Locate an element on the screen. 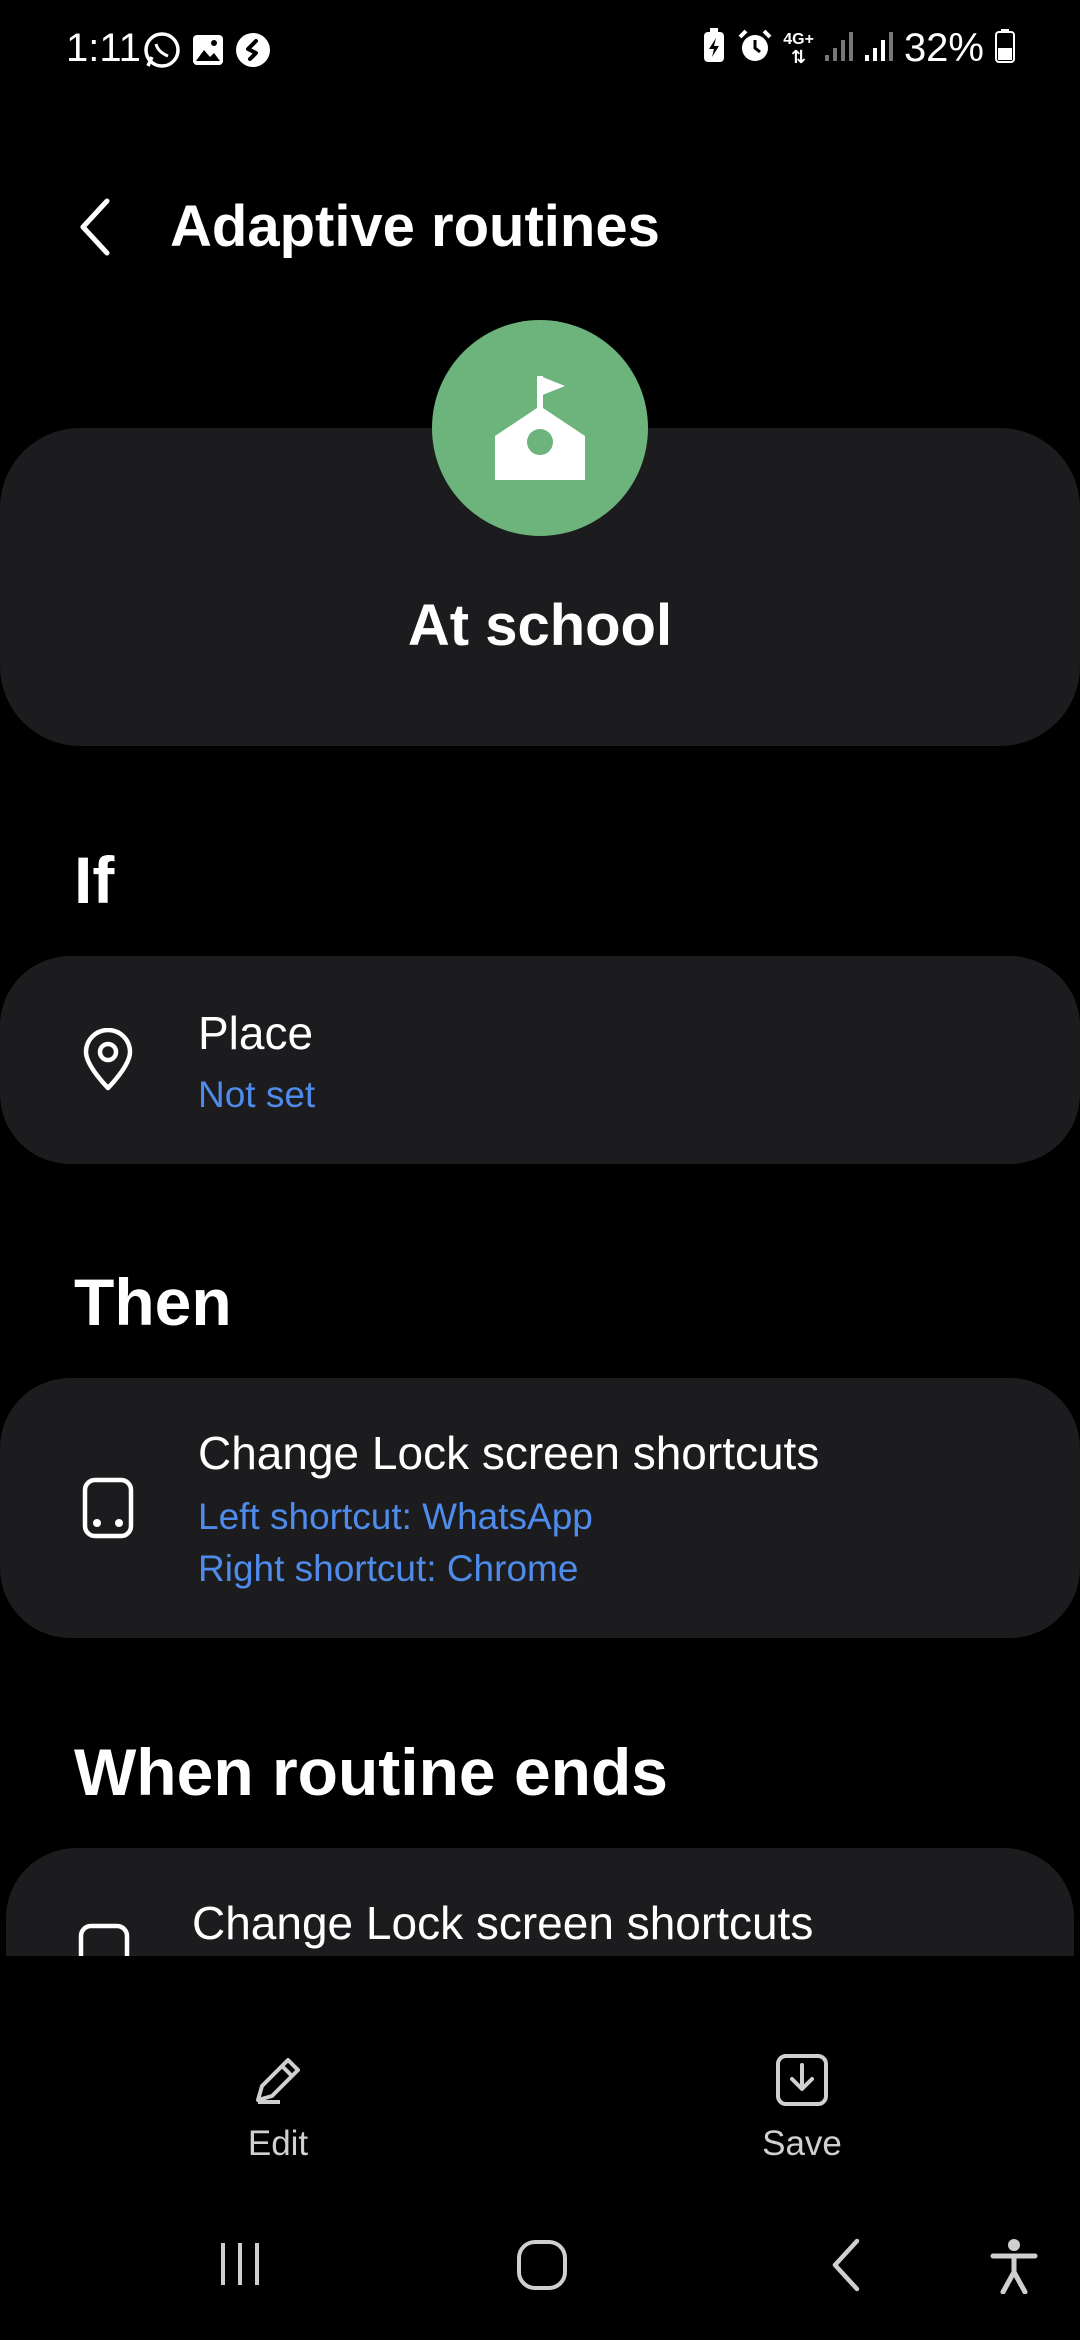 Image resolution: width=1080 pixels, height=2340 pixels. status-system-icons: 4G+ ⇅ 32% is located at coordinates (858, 48).